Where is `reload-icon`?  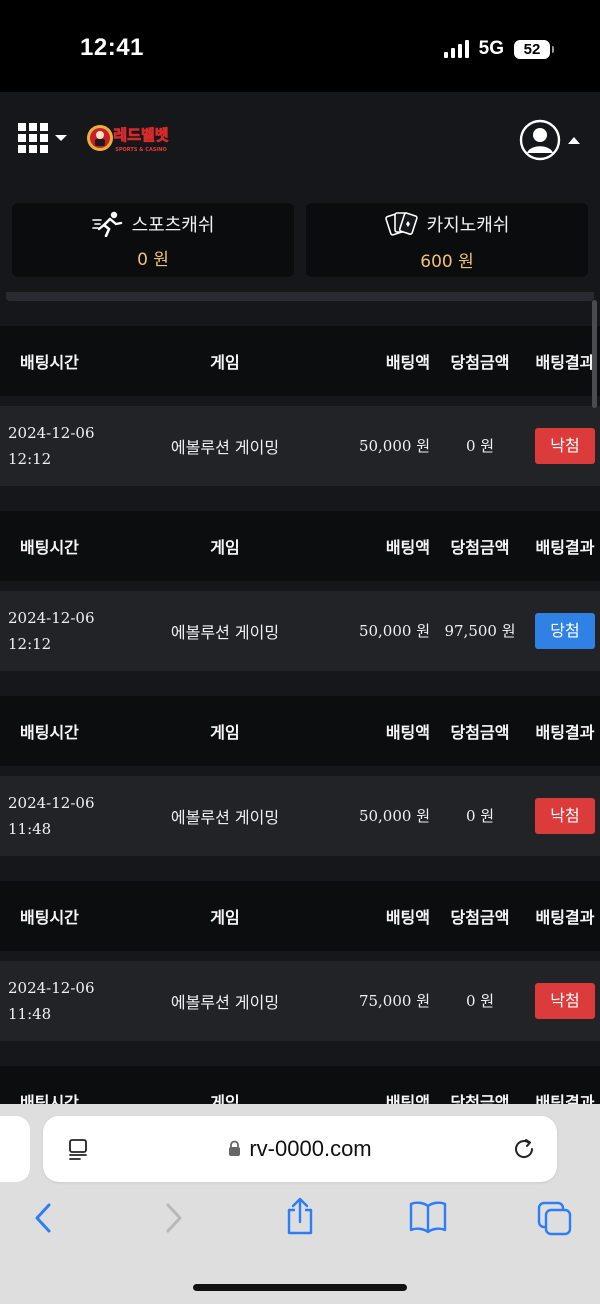
reload-icon is located at coordinates (524, 1149).